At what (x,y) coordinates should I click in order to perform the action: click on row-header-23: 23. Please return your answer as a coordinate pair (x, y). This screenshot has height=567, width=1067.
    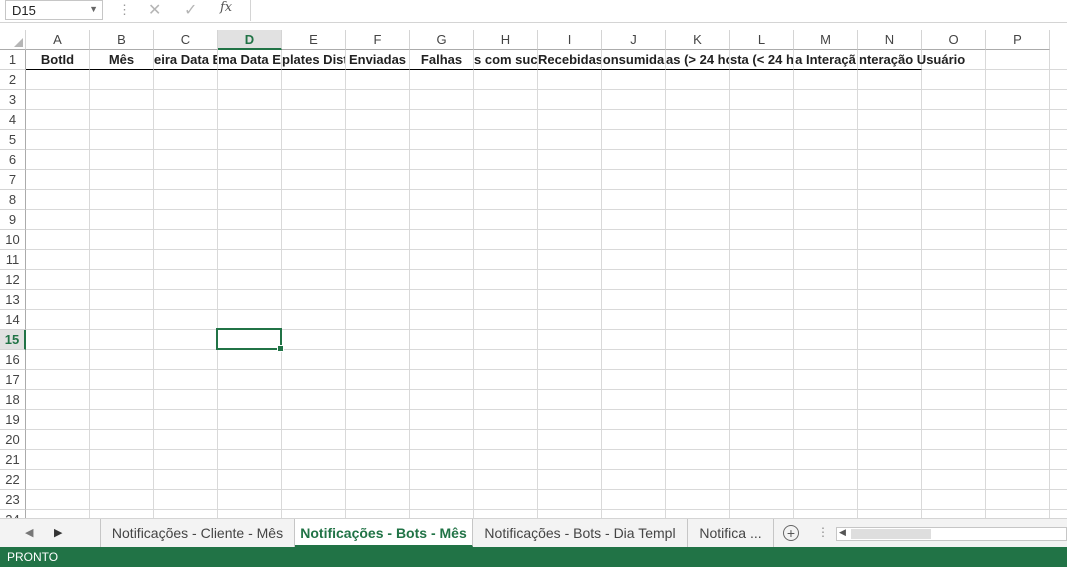
    Looking at the image, I should click on (13, 500).